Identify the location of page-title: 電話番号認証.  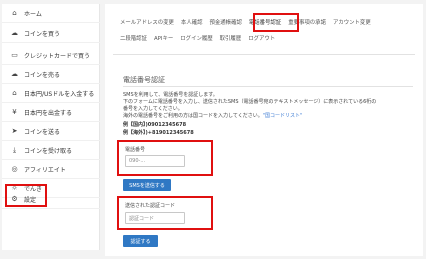
(144, 80).